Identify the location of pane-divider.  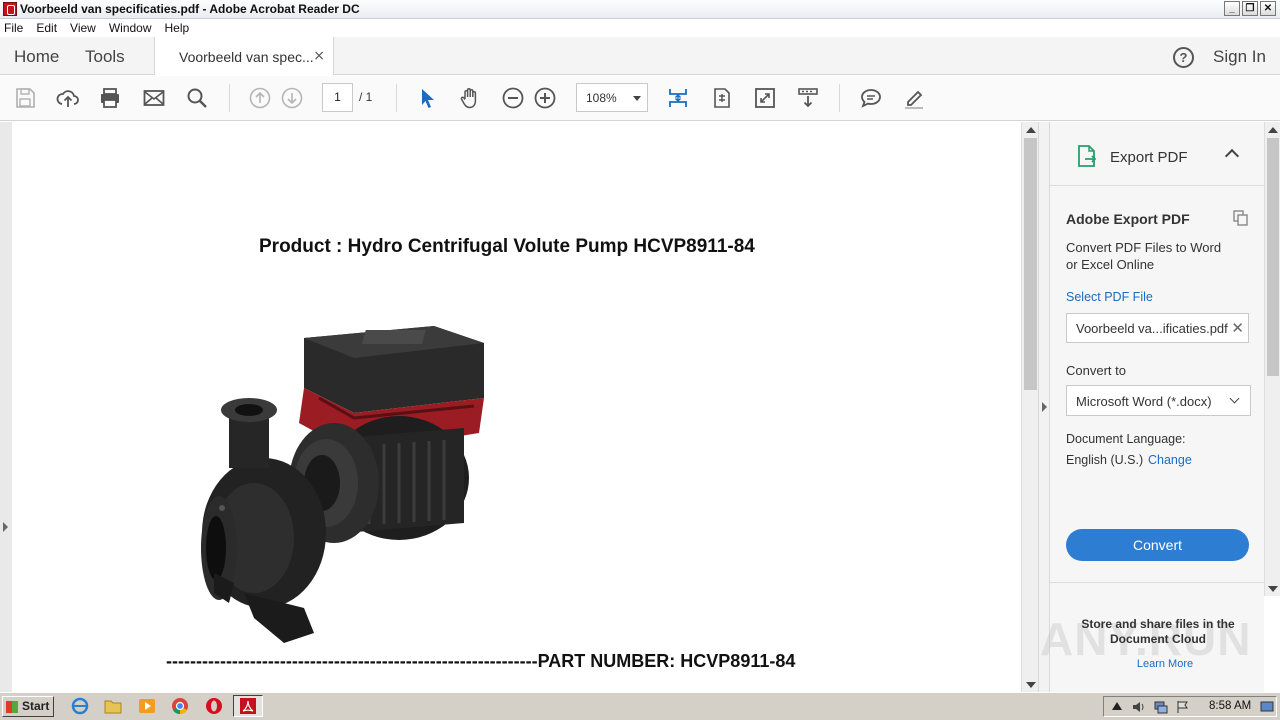
(1044, 407).